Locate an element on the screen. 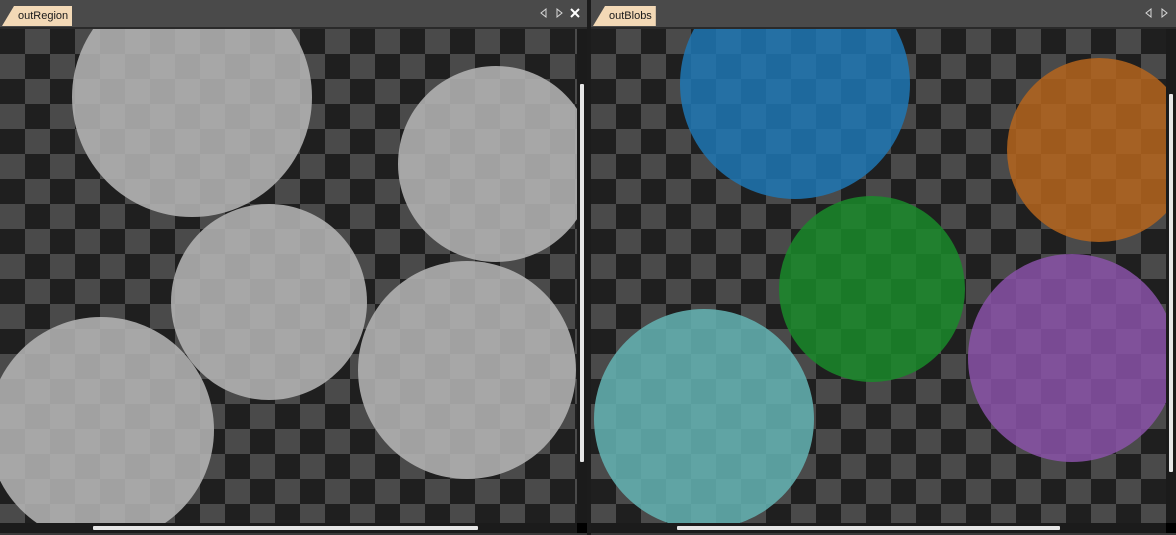 The image size is (1176, 535). blob-blue is located at coordinates (795, 114).